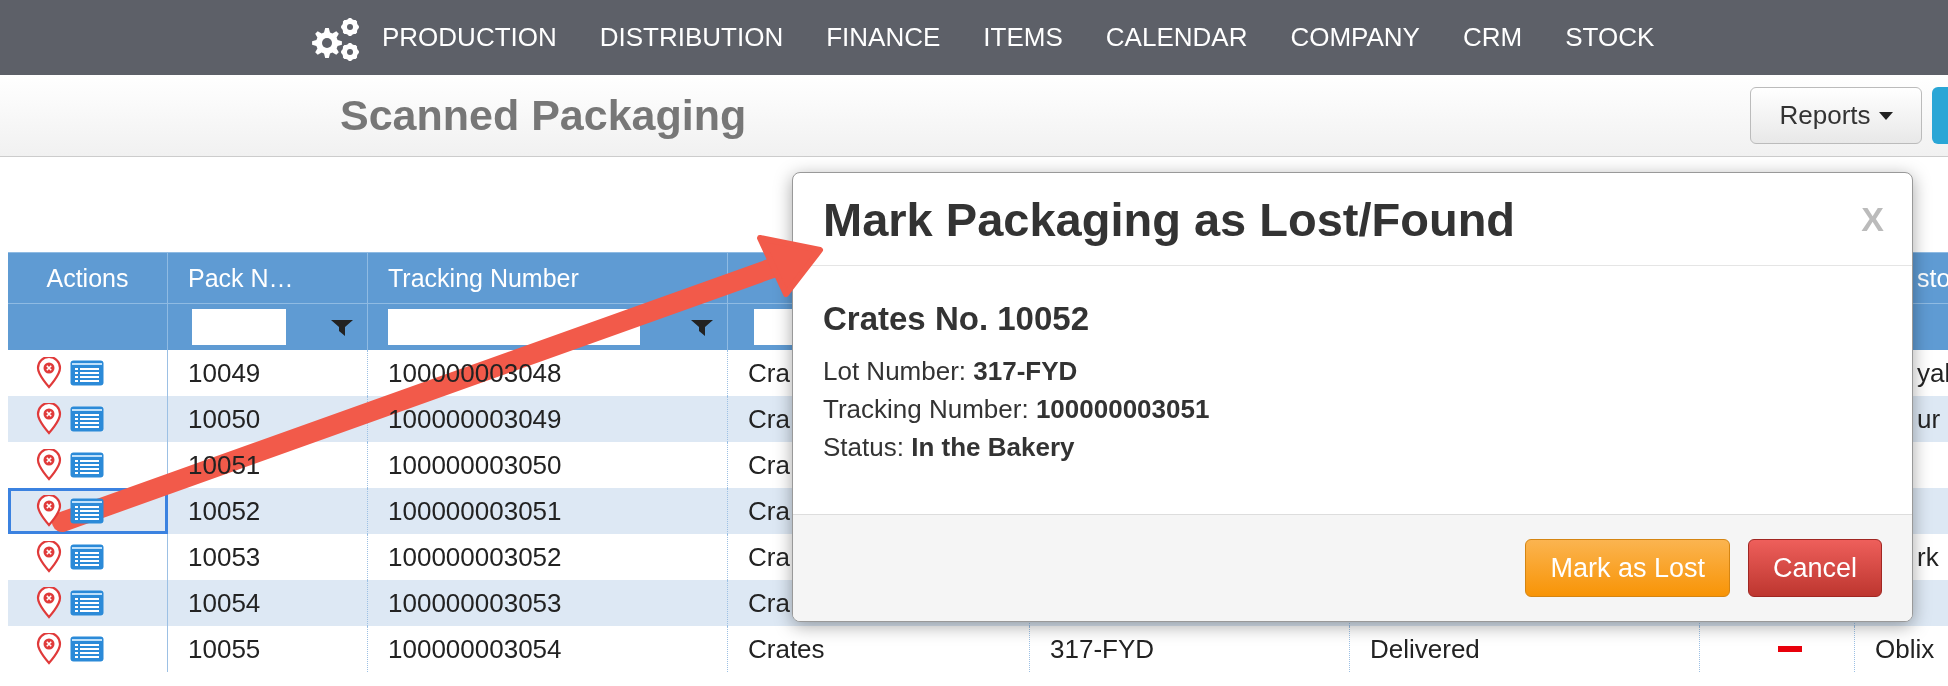 The image size is (1948, 686). I want to click on table-cell: Delivered, so click(1425, 649).